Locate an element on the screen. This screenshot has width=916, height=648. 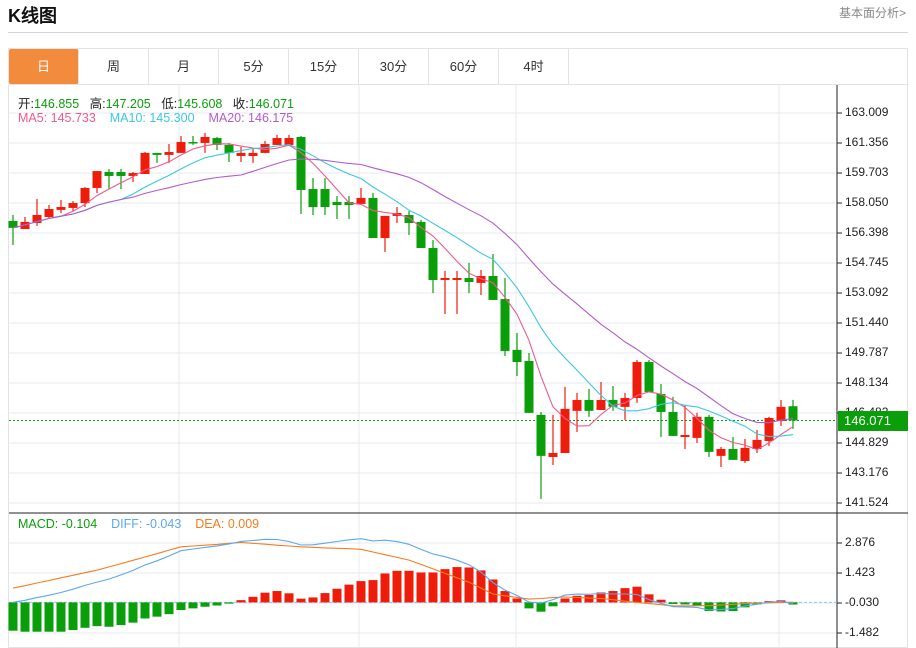
macd-legend: MACD: -0.104 DIFF: -0.043 DEA: 0.009 is located at coordinates (138, 524).